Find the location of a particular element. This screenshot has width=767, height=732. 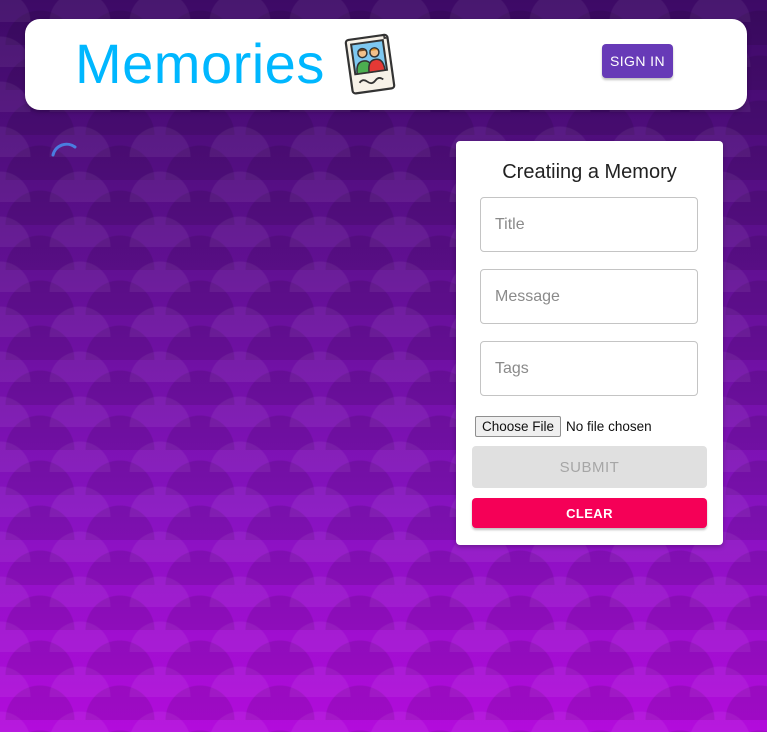

app-title: Memories is located at coordinates (200, 63).